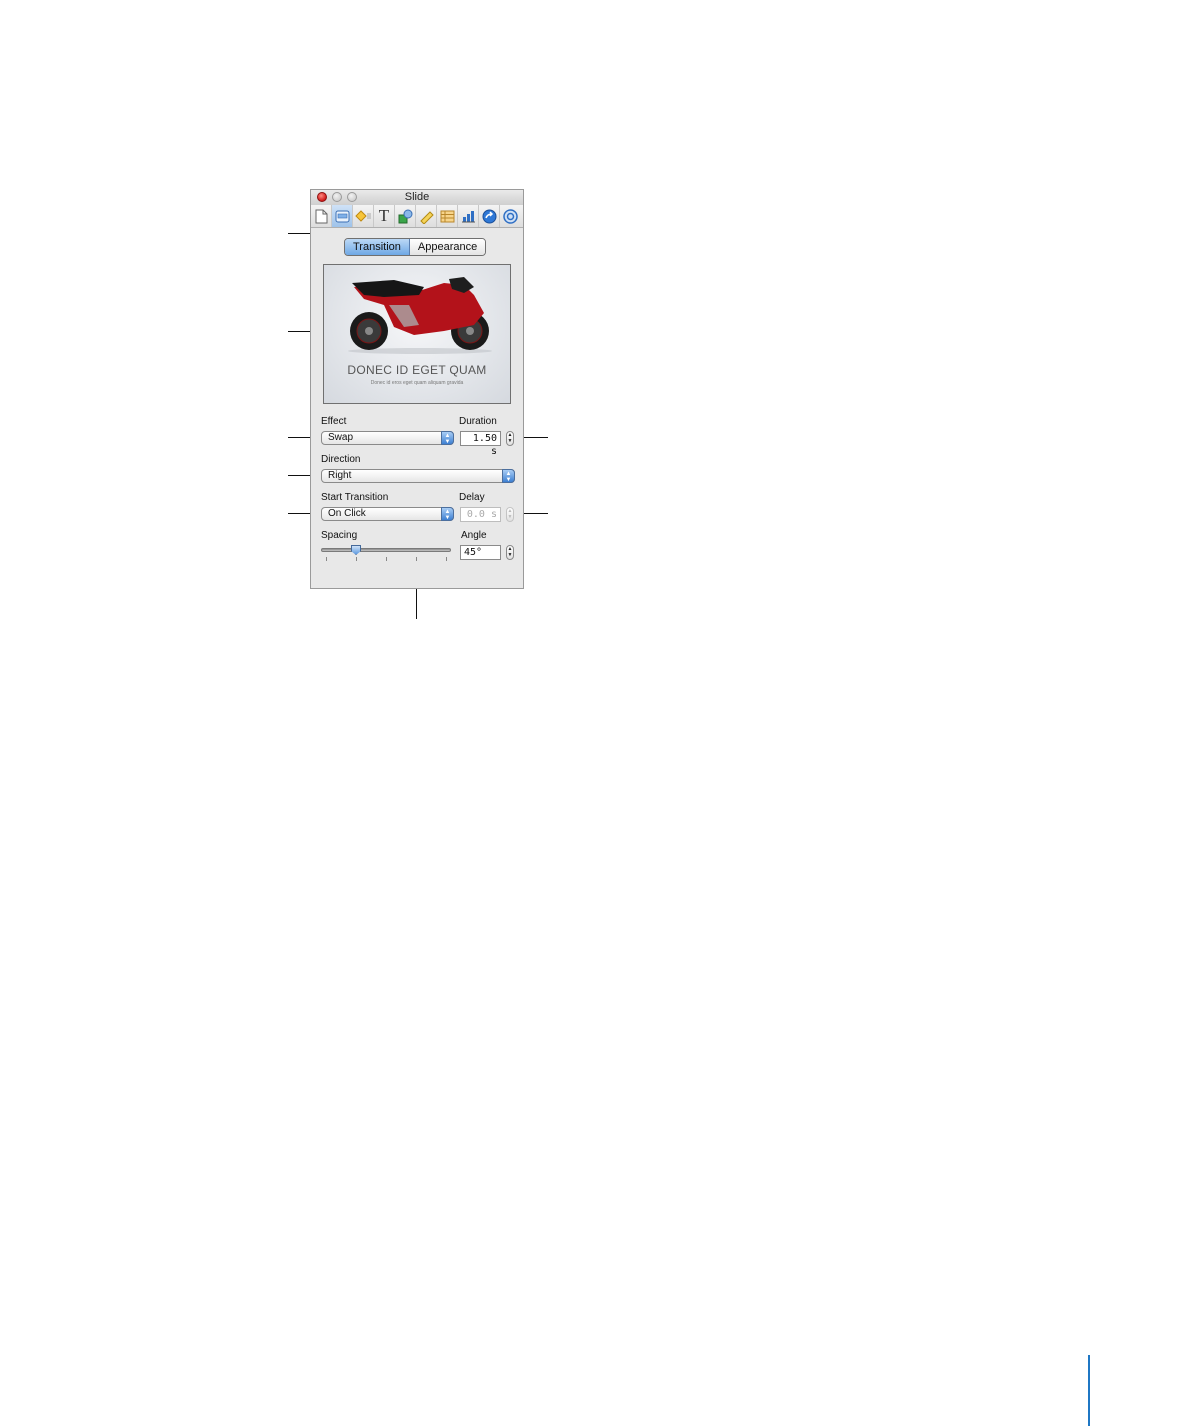 This screenshot has width=1188, height=1426. I want to click on slide-inspector-button, so click(342, 216).